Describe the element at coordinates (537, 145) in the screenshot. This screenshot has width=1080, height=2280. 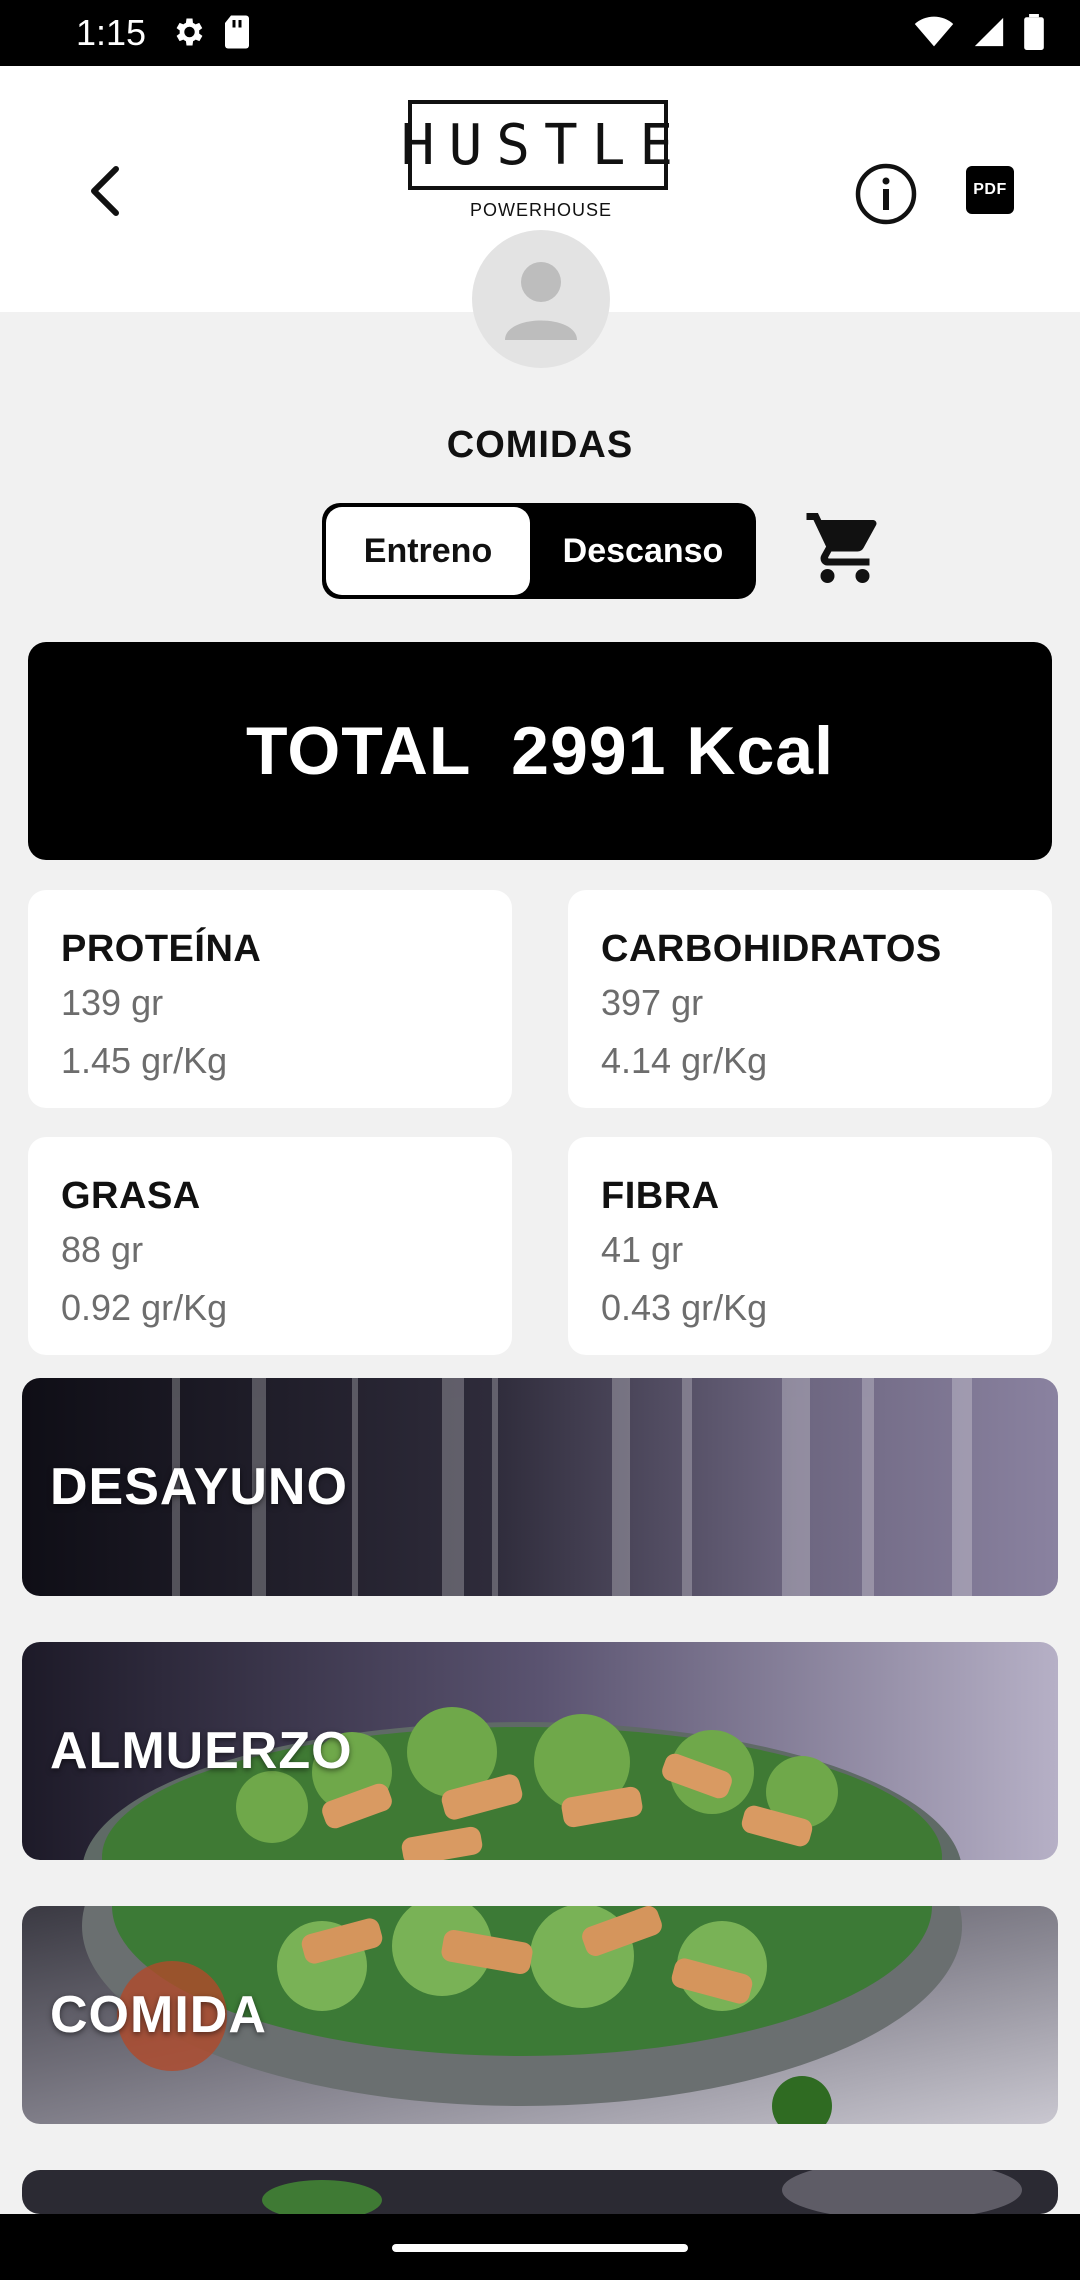
I see `logo-wordmark: HUSTLE` at that location.